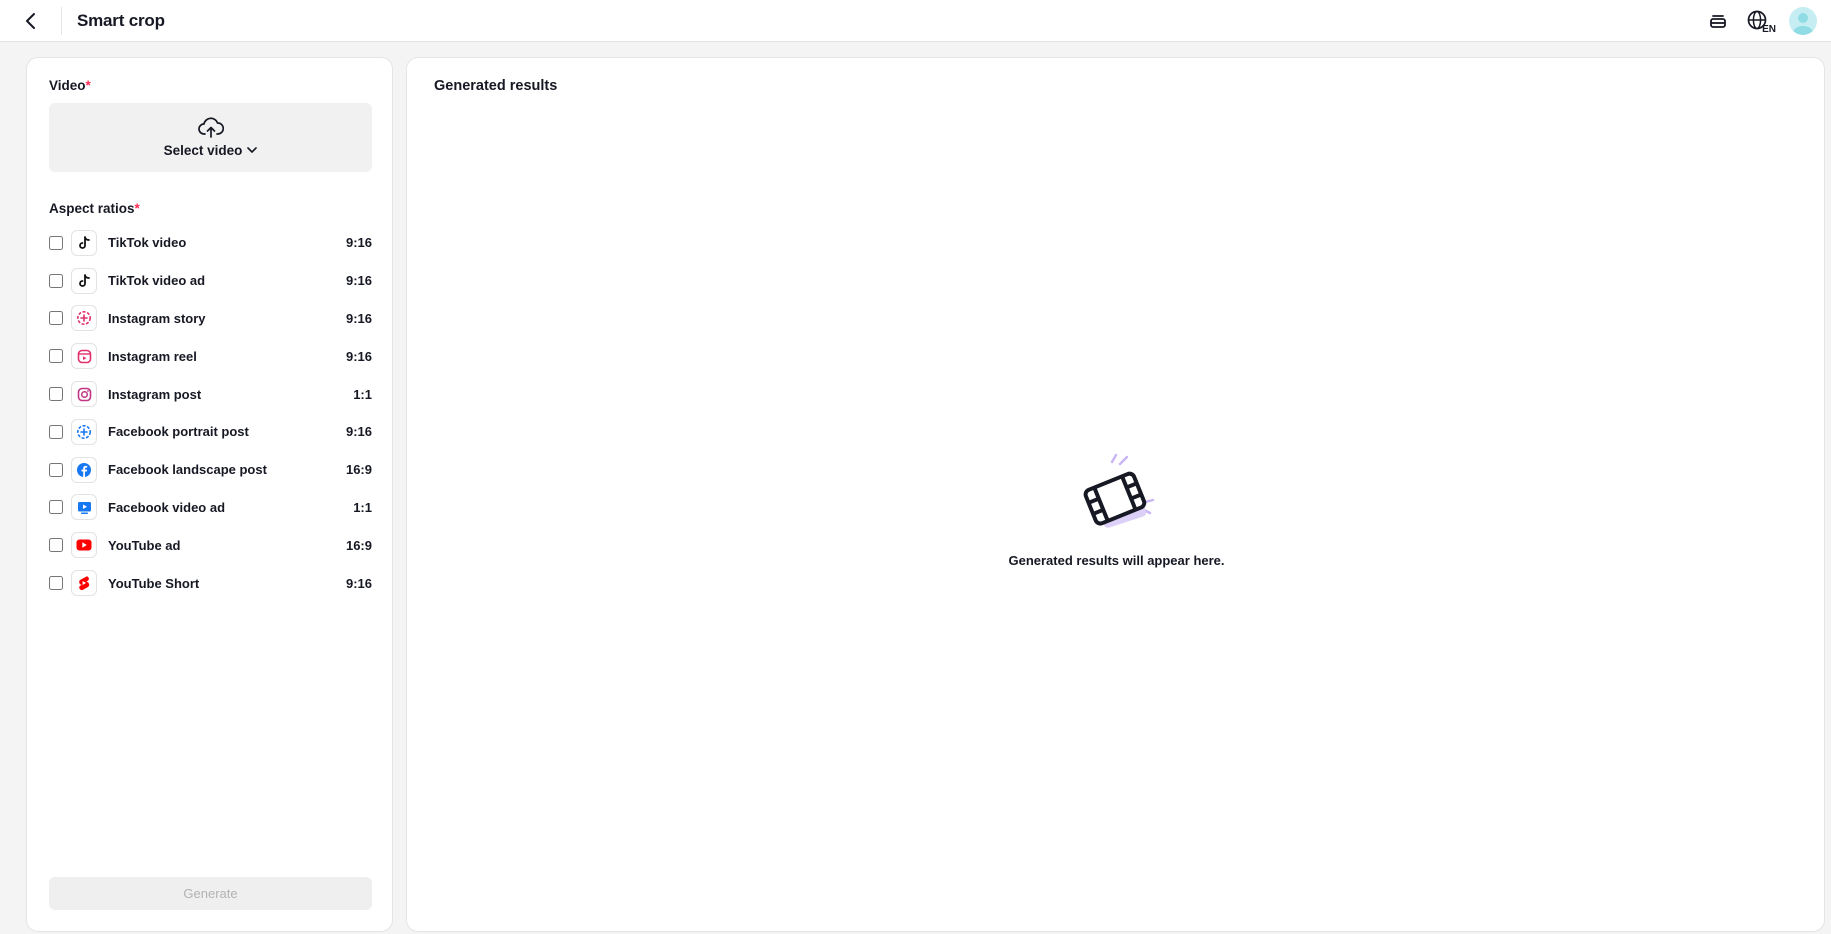 The image size is (1831, 934). I want to click on ratio-option-facebook-portrait-post: Facebook portrait post 9:16, so click(210, 432).